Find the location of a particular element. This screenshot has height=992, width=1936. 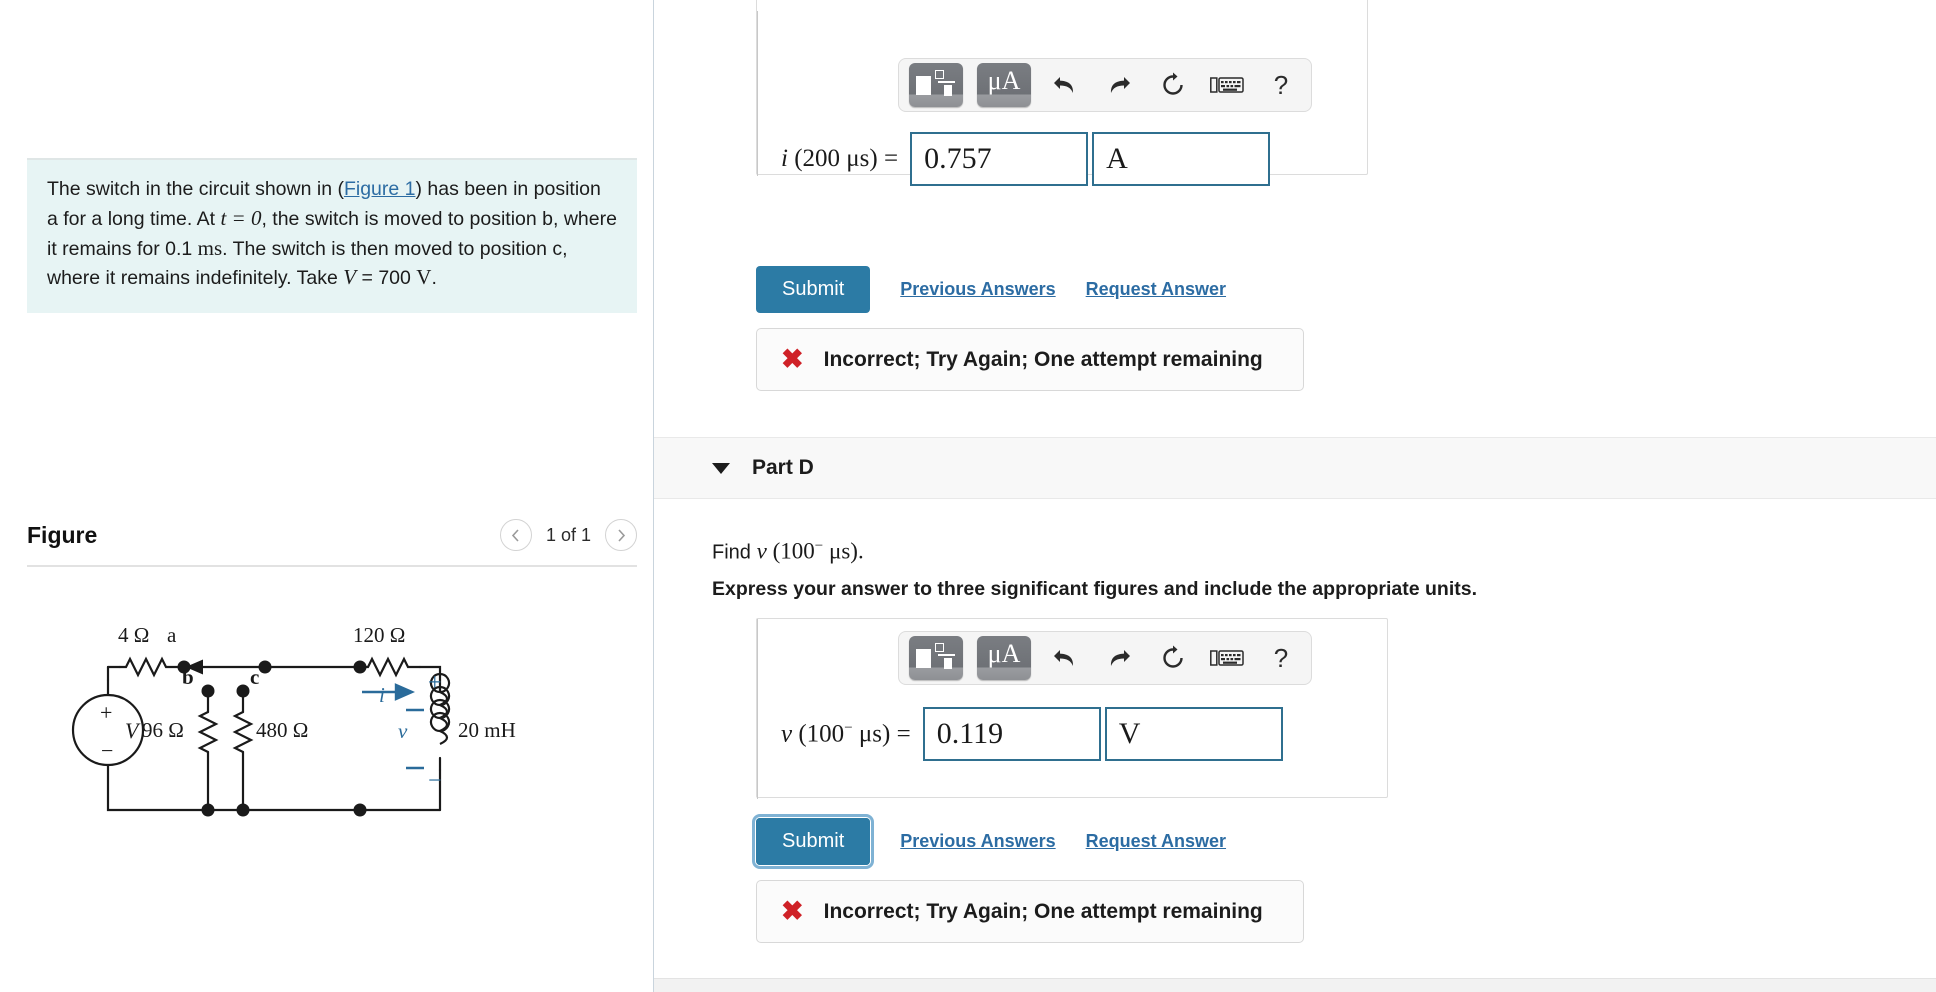

part-d-math-toolbar: μA ? is located at coordinates (1105, 658).